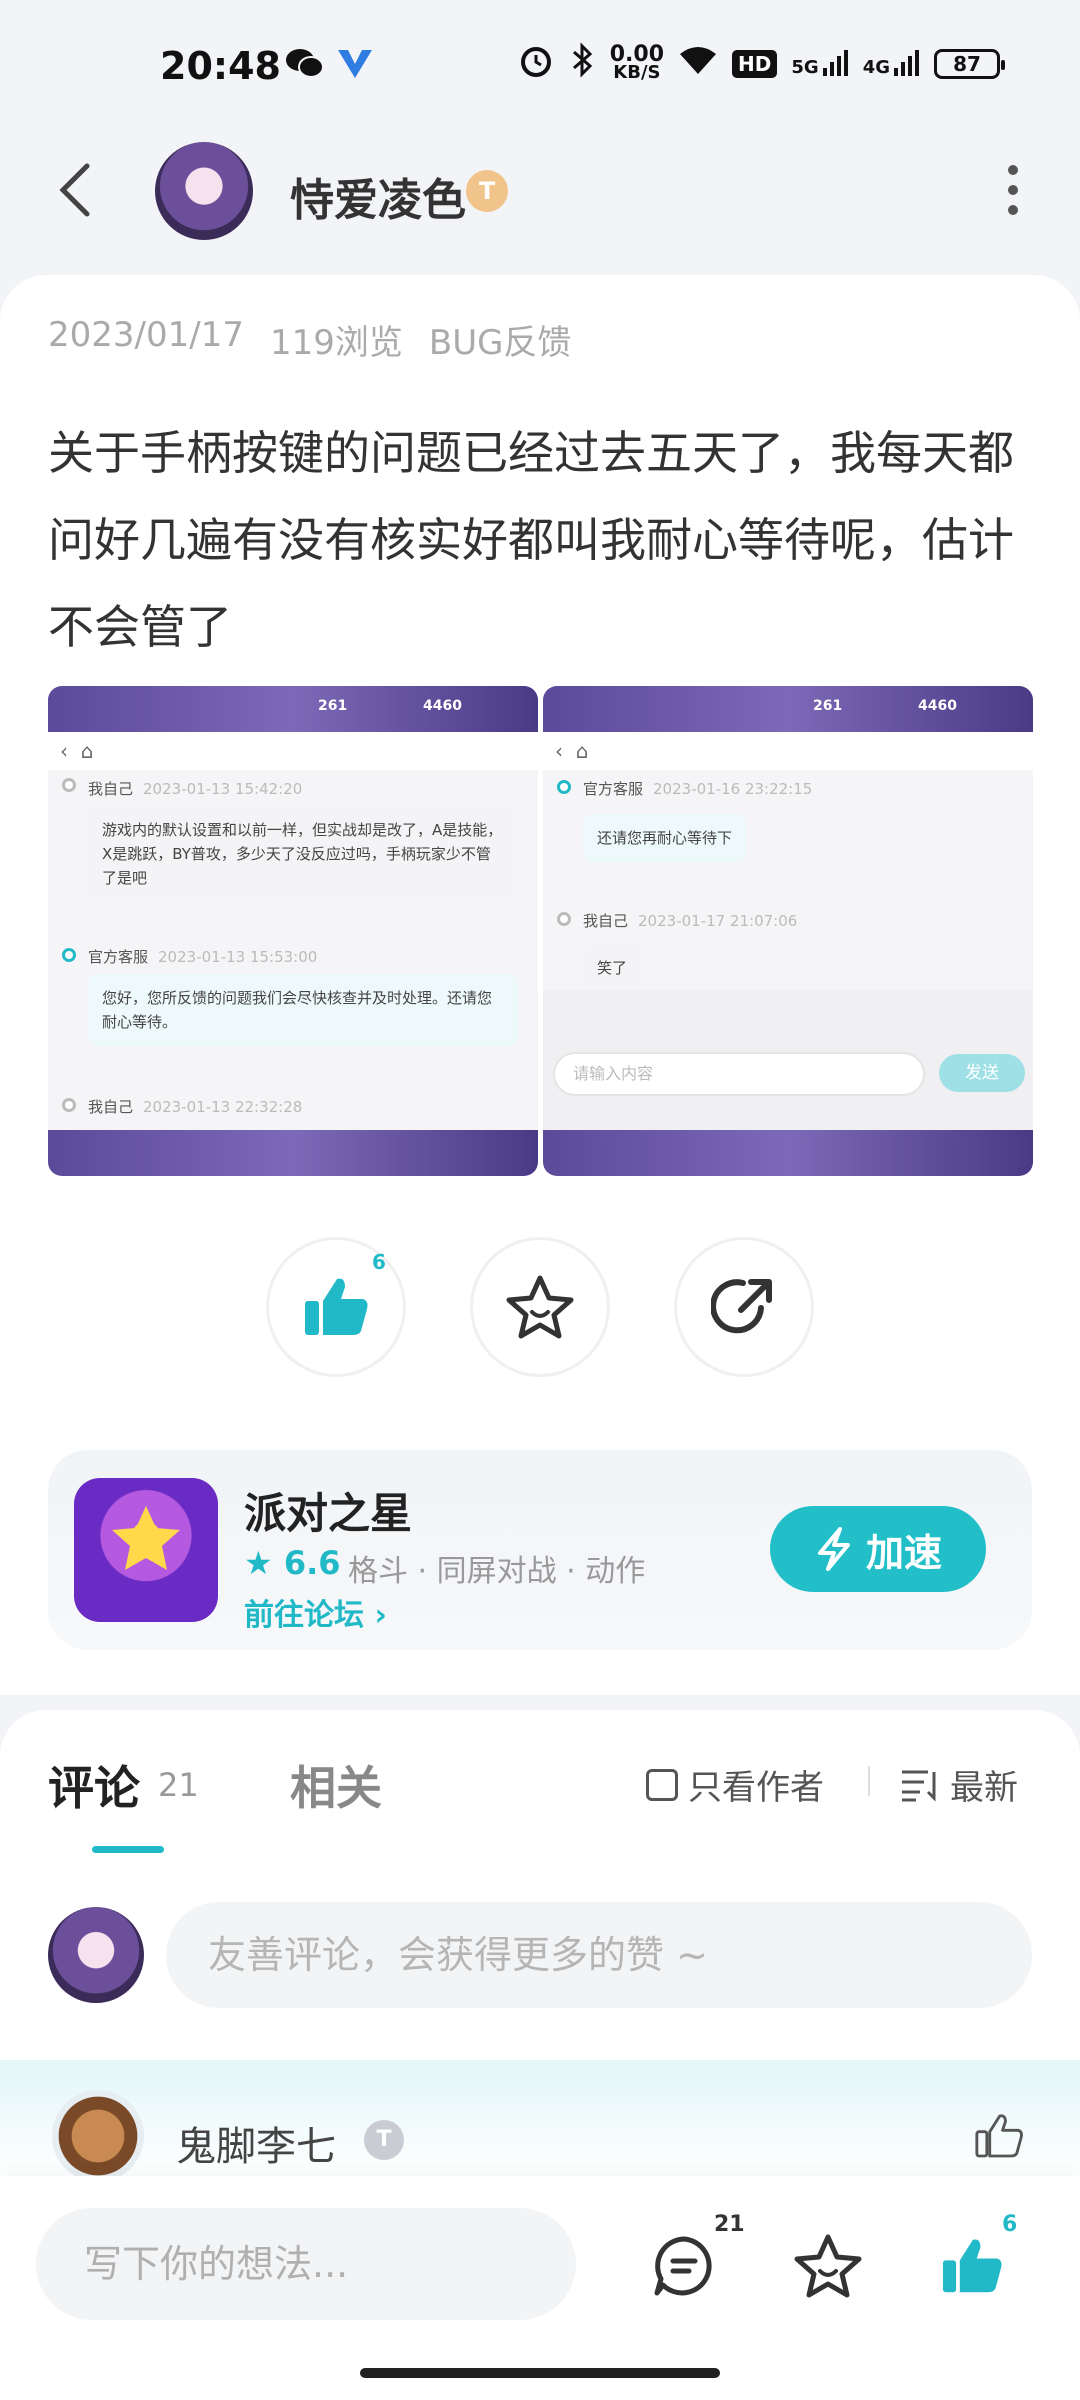 The image size is (1080, 2400). What do you see at coordinates (536, 64) in the screenshot?
I see `alarm-icon` at bounding box center [536, 64].